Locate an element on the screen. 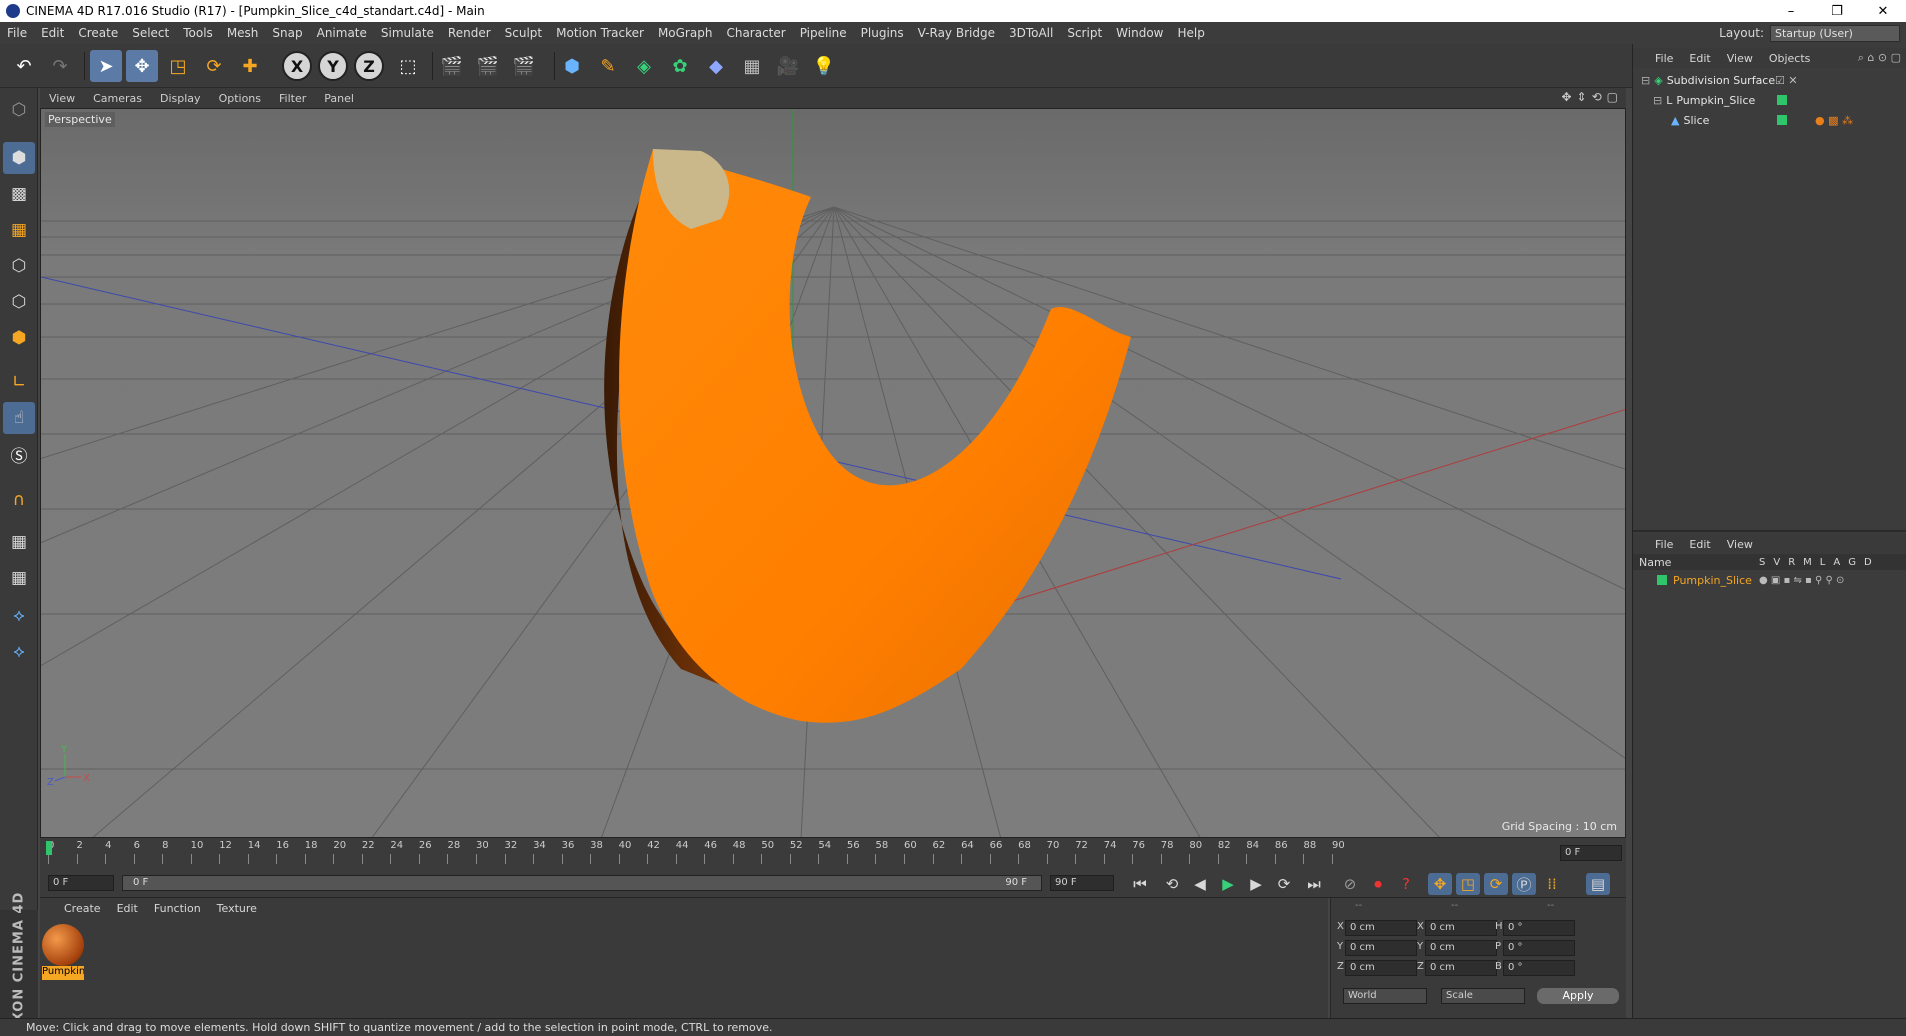 This screenshot has height=1036, width=1906. zoom-icon: ⇕ is located at coordinates (1582, 97).